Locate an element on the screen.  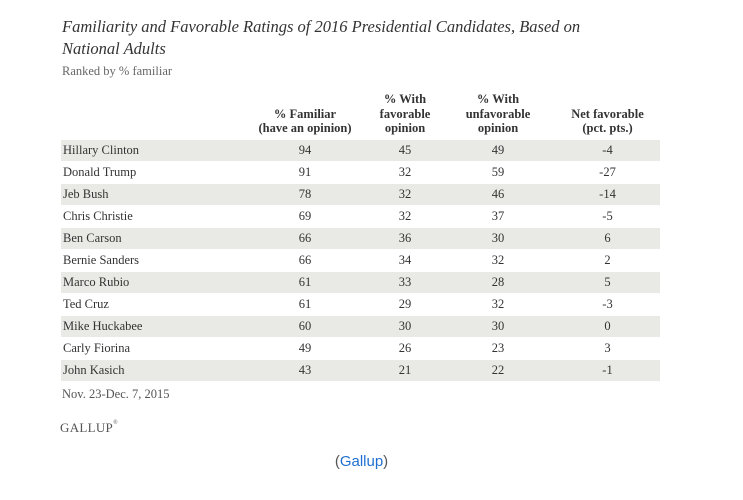
familiar-value: 94 is located at coordinates (305, 149).